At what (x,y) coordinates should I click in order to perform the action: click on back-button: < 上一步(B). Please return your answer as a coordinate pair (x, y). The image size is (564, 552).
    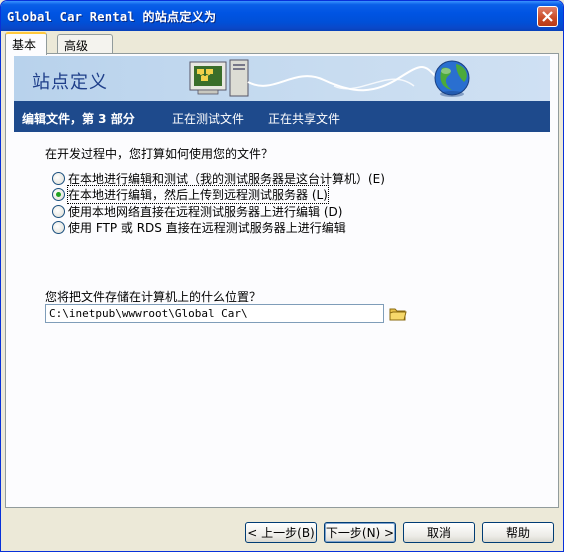
    Looking at the image, I should click on (281, 532).